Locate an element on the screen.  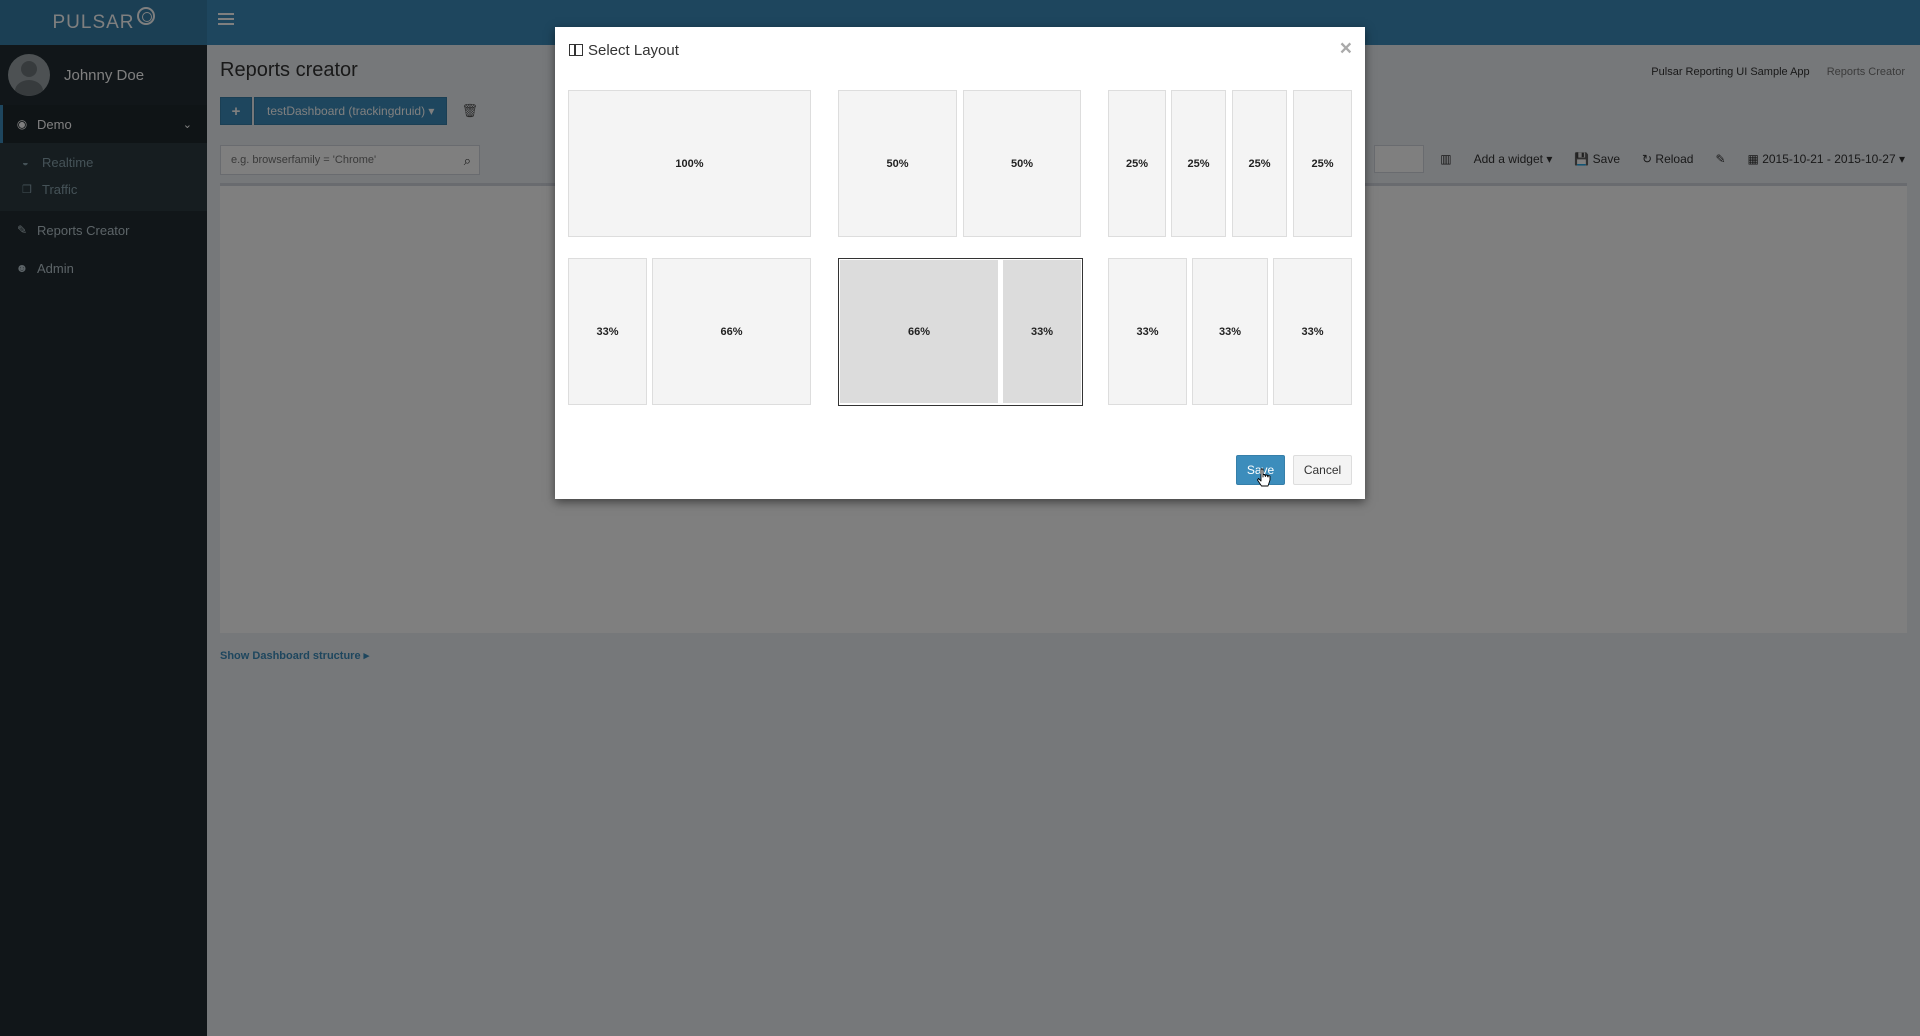
layout-option-33-66: 33% 66% is located at coordinates (689, 331).